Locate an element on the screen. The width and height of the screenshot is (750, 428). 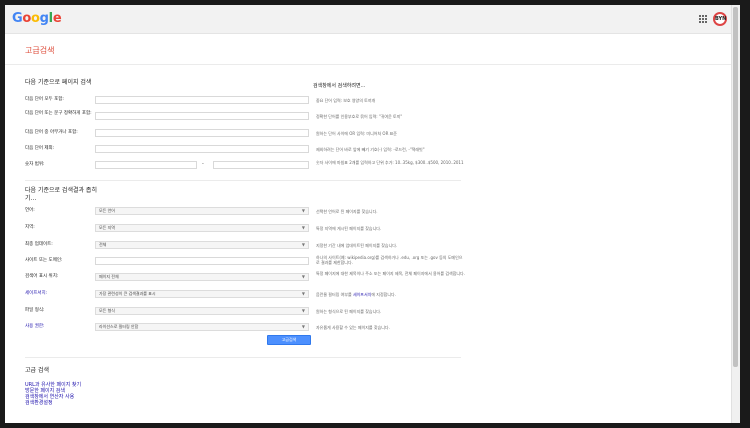
scrollbar-thumb is located at coordinates (735, 187).